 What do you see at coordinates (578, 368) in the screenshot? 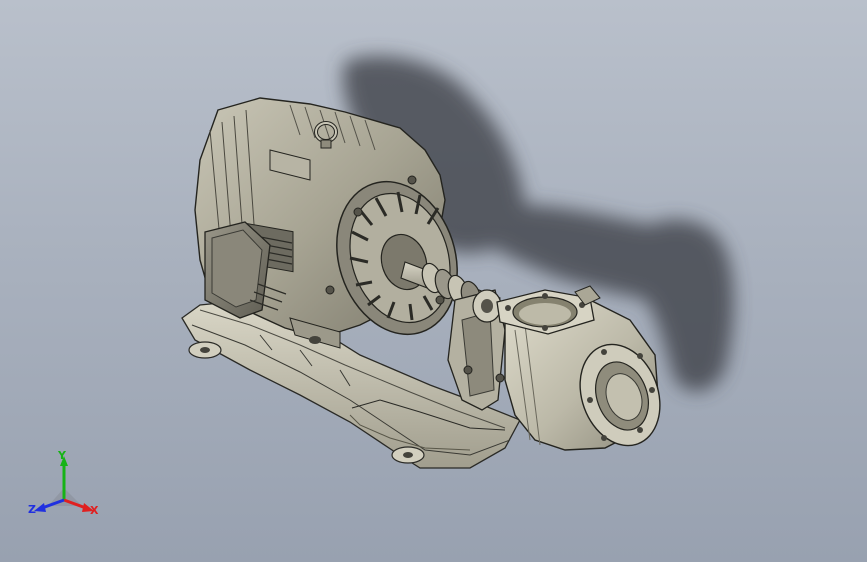
I see `centrifugal-pump` at bounding box center [578, 368].